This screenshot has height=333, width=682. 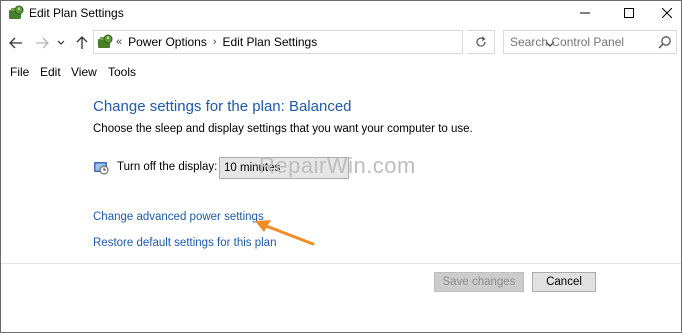 I want to click on menu-file: File, so click(x=19, y=72).